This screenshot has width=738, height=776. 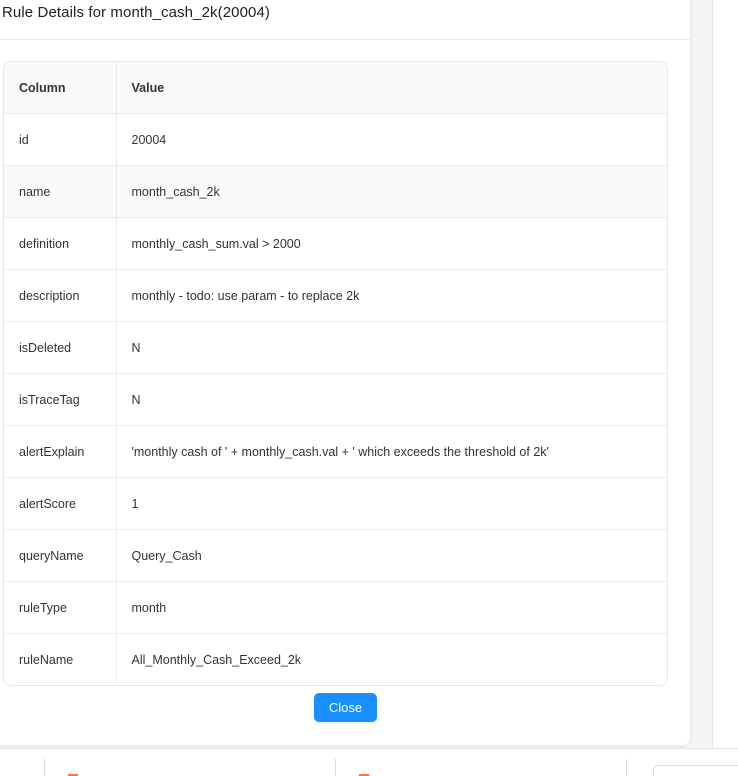 I want to click on background-bottom-strip, so click(x=369, y=762).